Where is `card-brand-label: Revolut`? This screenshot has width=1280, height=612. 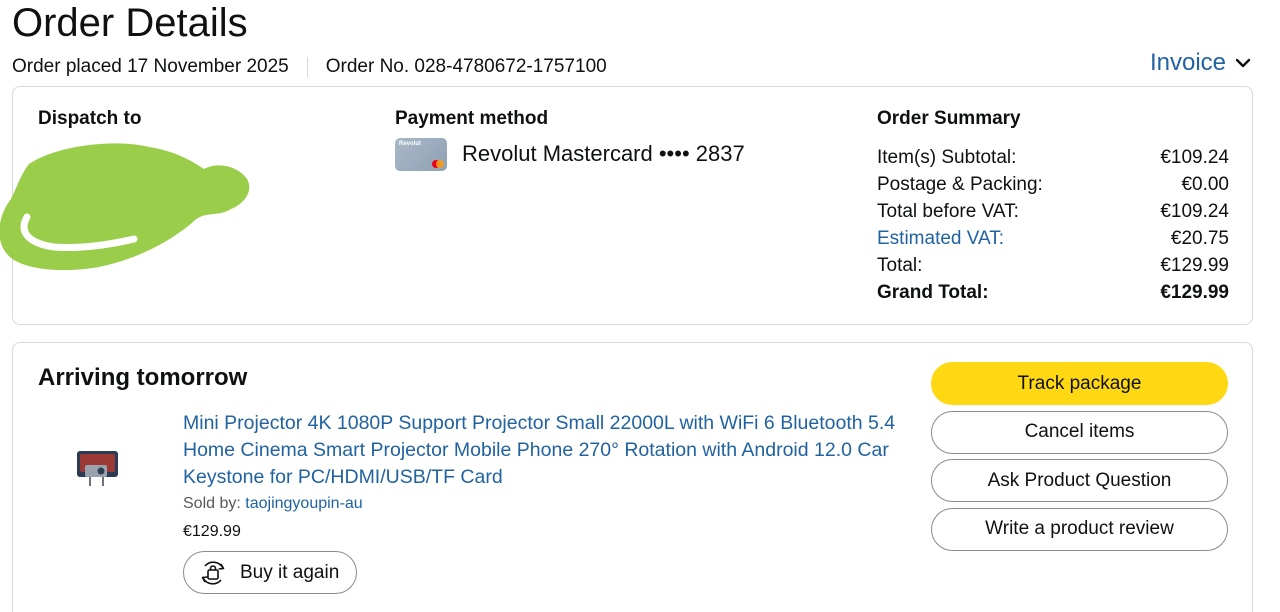 card-brand-label: Revolut is located at coordinates (410, 144).